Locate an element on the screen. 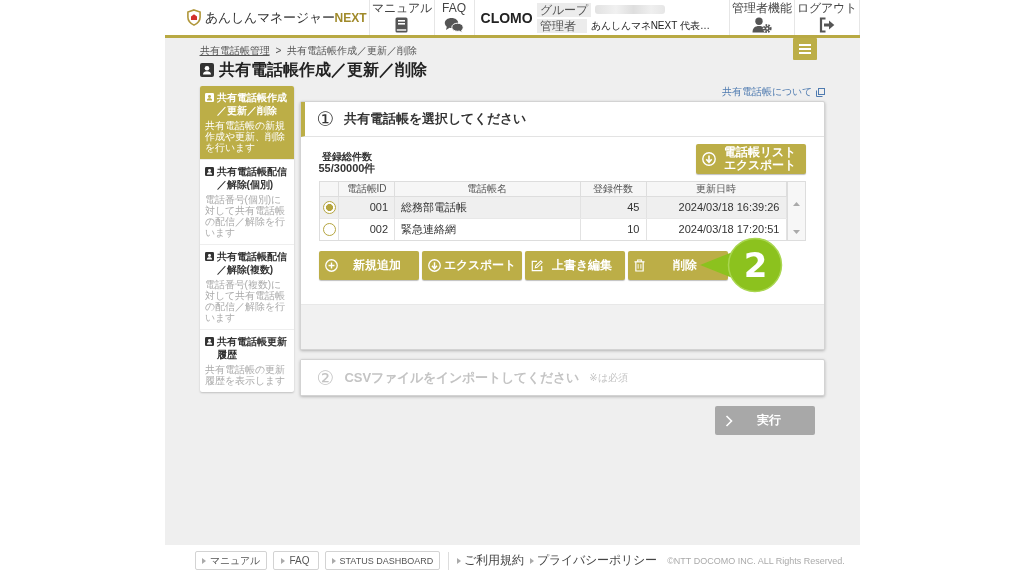 The image size is (1024, 576). header-action-link: ログアウト is located at coordinates (826, 17).